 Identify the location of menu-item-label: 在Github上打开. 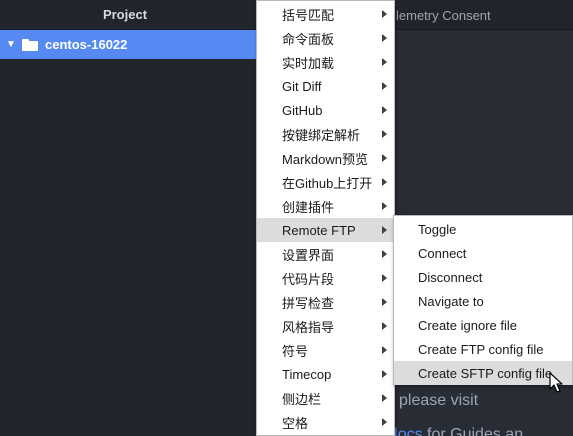
(327, 183).